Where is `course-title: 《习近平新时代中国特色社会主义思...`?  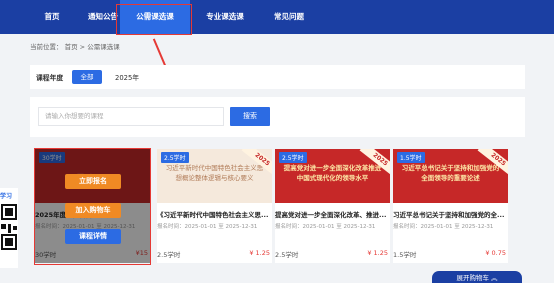
course-title: 《习近平新时代中国特色社会主义思... is located at coordinates (214, 214).